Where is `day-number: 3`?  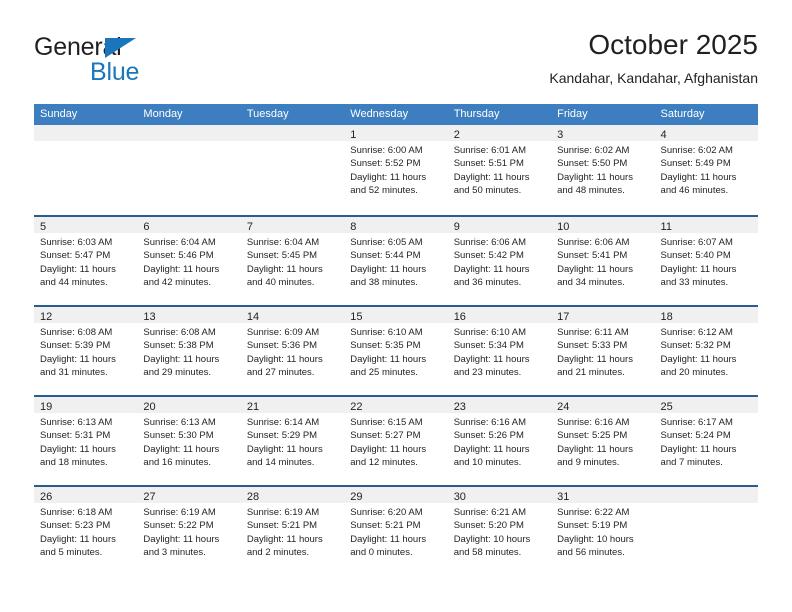
day-number: 3 is located at coordinates (560, 135).